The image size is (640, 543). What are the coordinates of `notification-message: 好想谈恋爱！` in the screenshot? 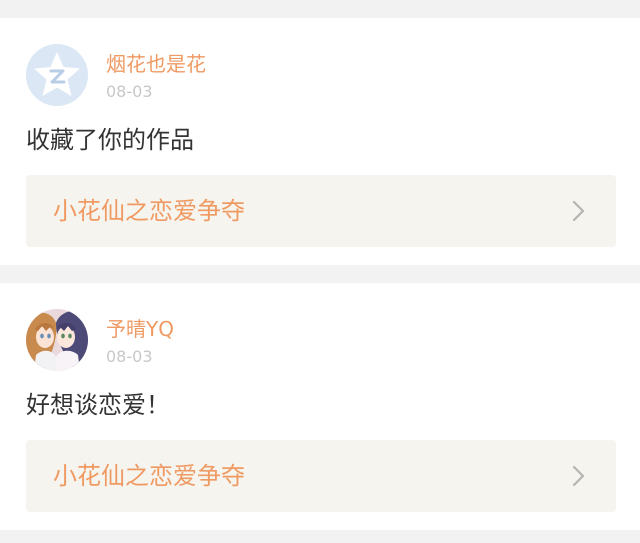 It's located at (98, 405).